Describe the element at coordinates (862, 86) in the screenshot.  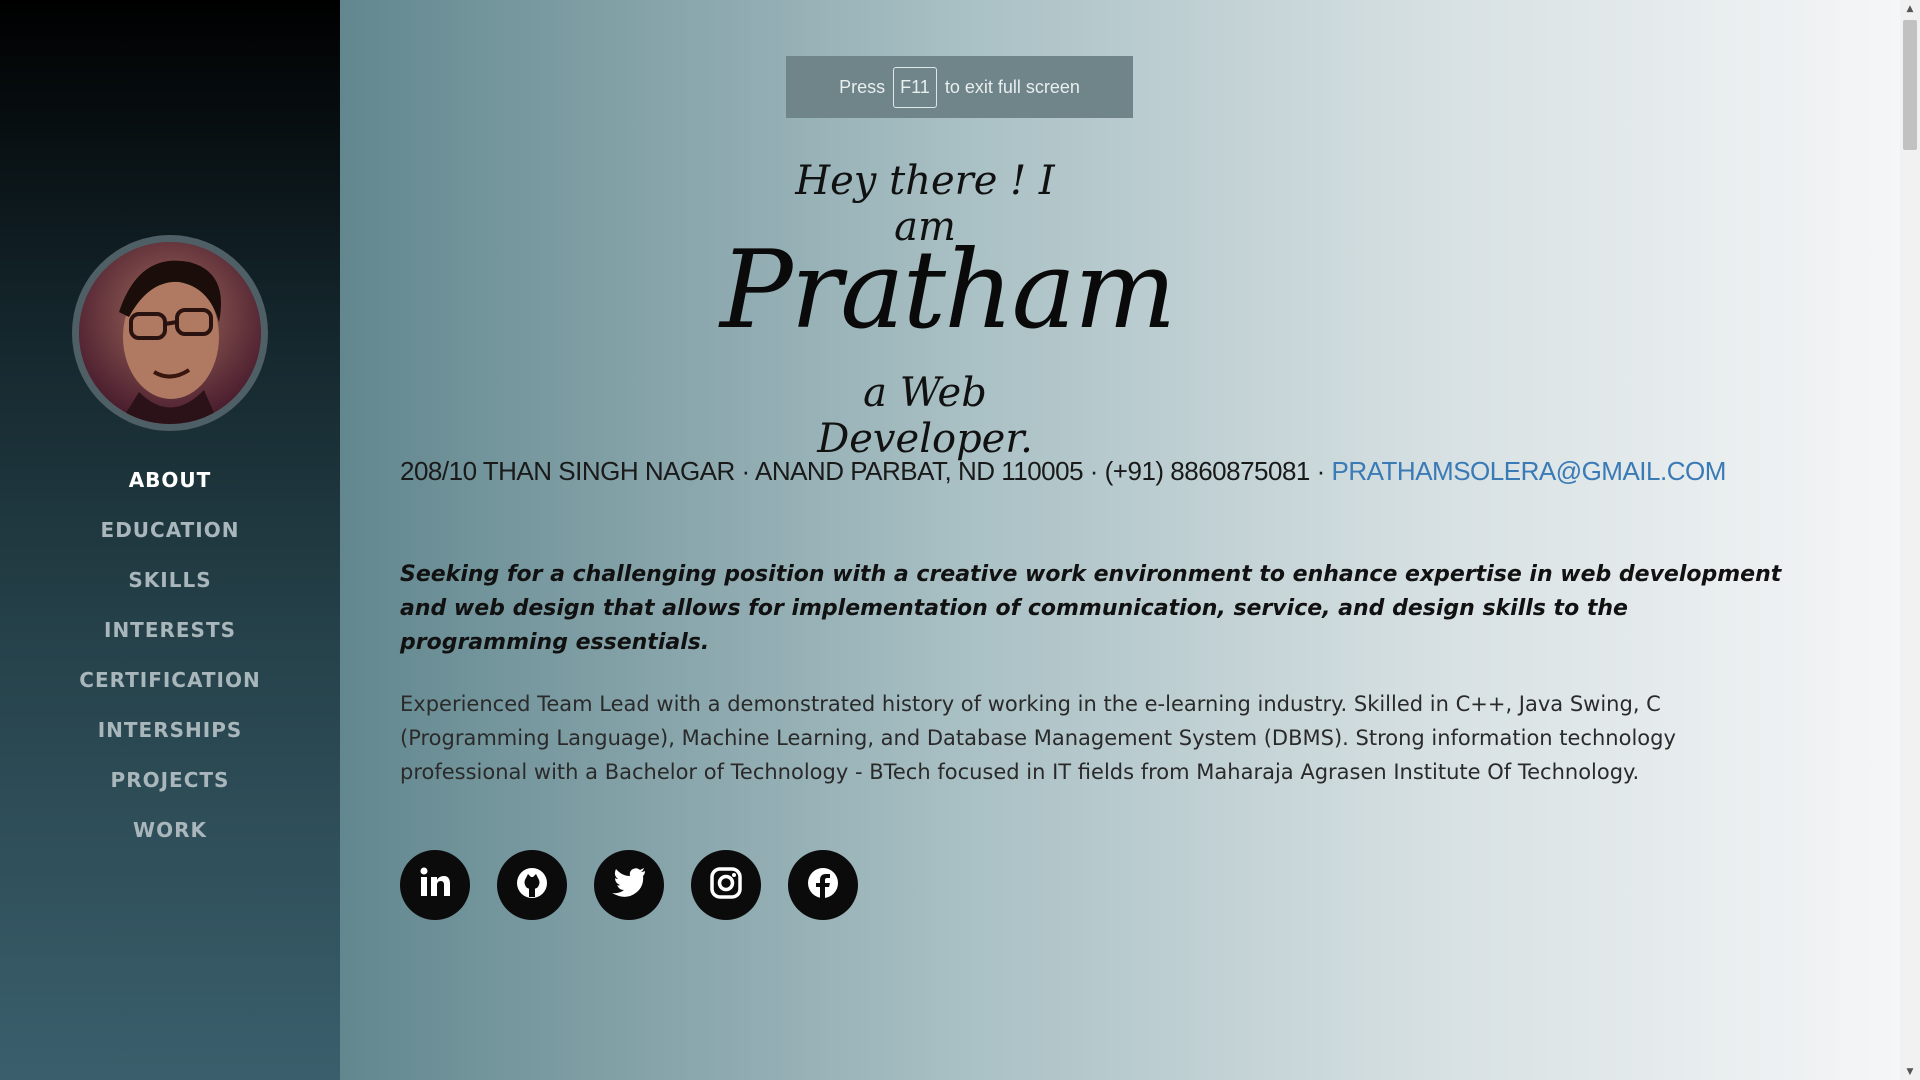
I see `fullscreen-notice-prefix: Press` at that location.